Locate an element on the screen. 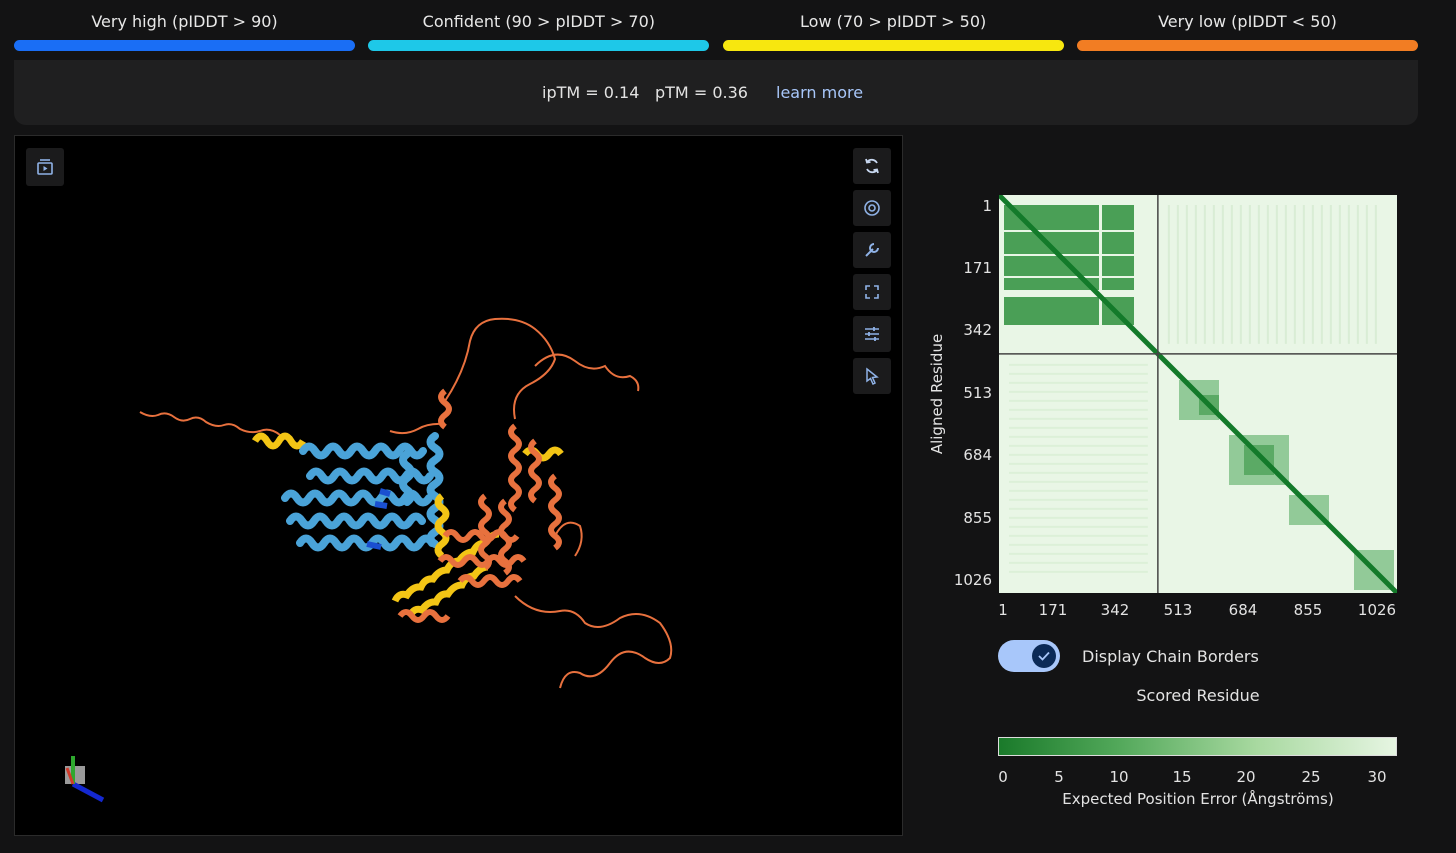 The width and height of the screenshot is (1456, 853). pointer-icon is located at coordinates (872, 376).